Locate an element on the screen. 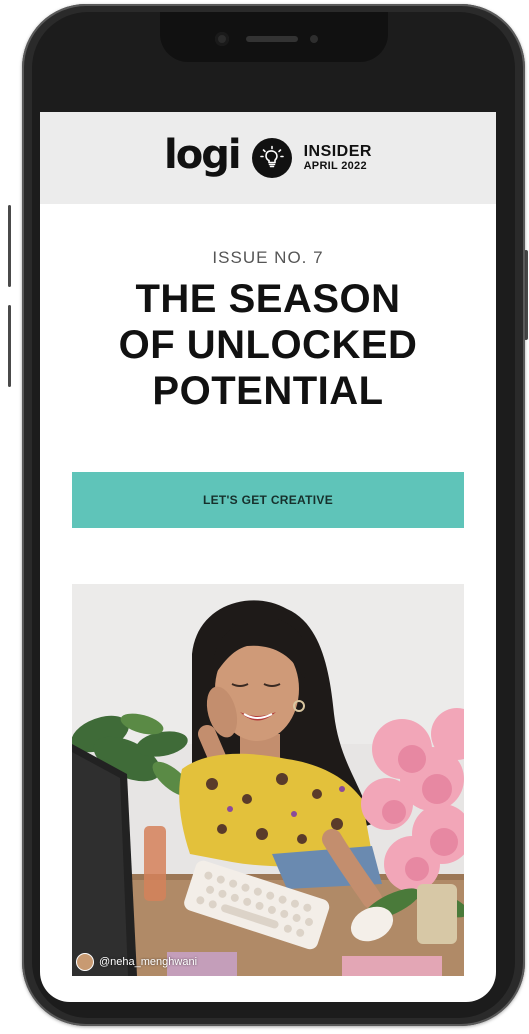  volume-up-button is located at coordinates (9, 246).